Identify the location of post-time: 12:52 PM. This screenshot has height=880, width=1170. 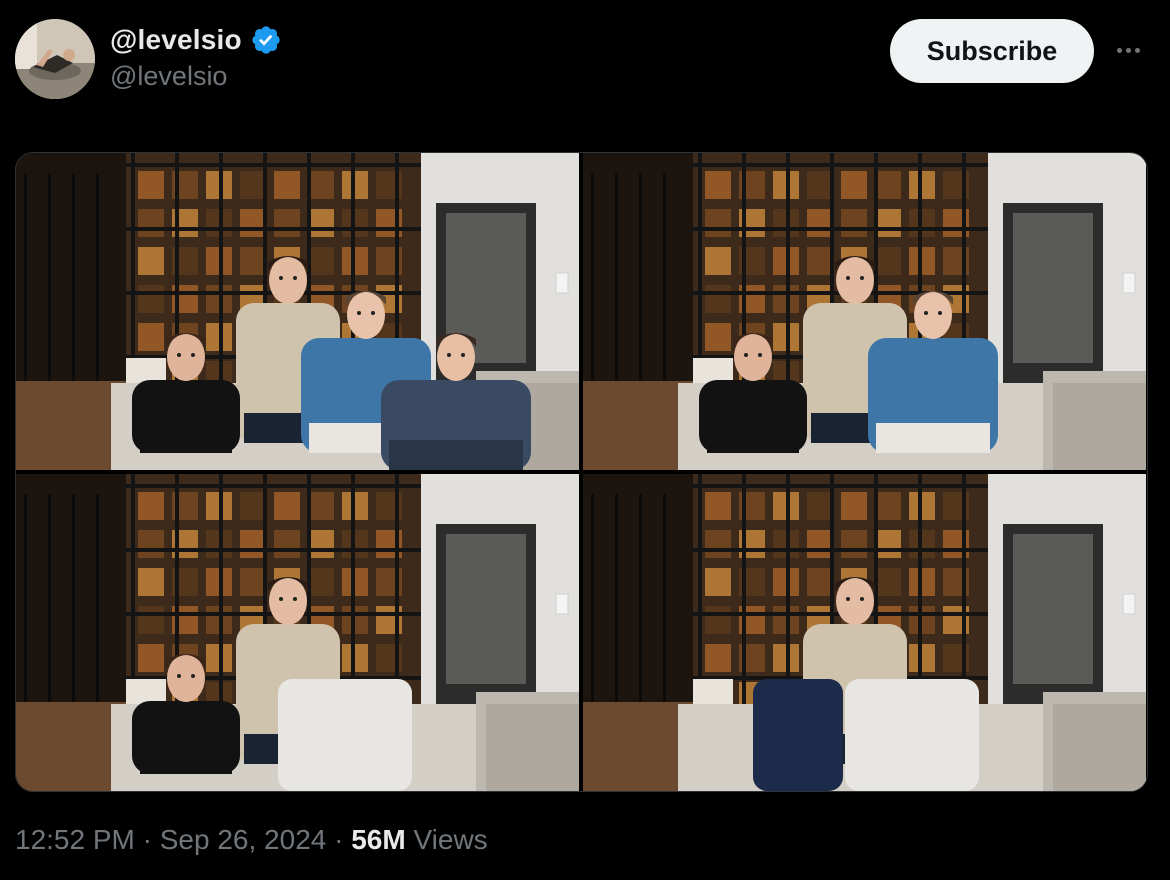
(75, 839).